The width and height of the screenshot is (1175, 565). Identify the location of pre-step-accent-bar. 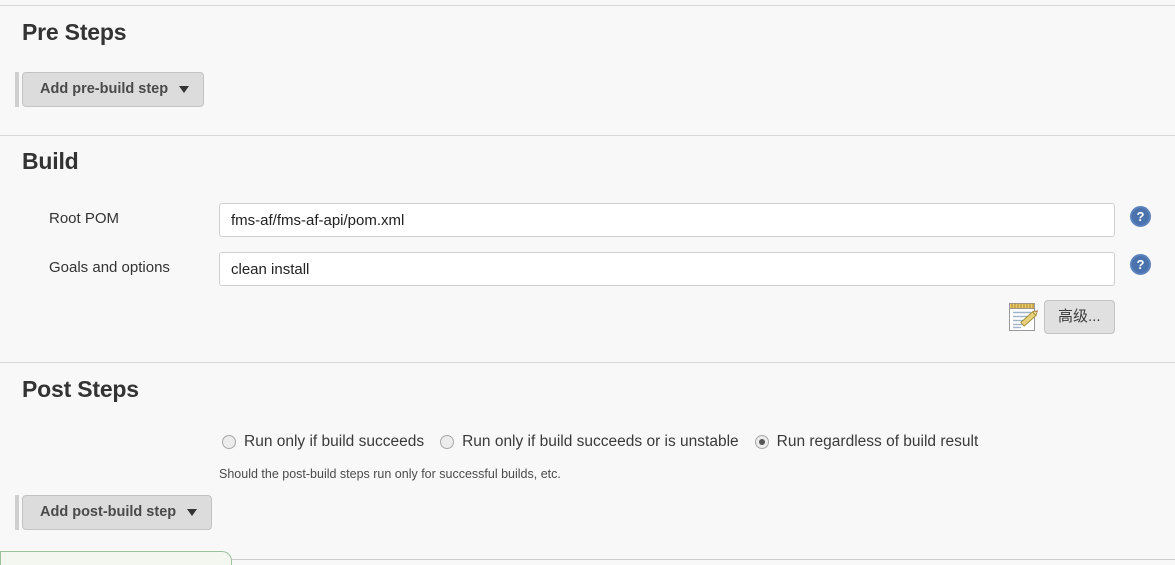
(17, 89).